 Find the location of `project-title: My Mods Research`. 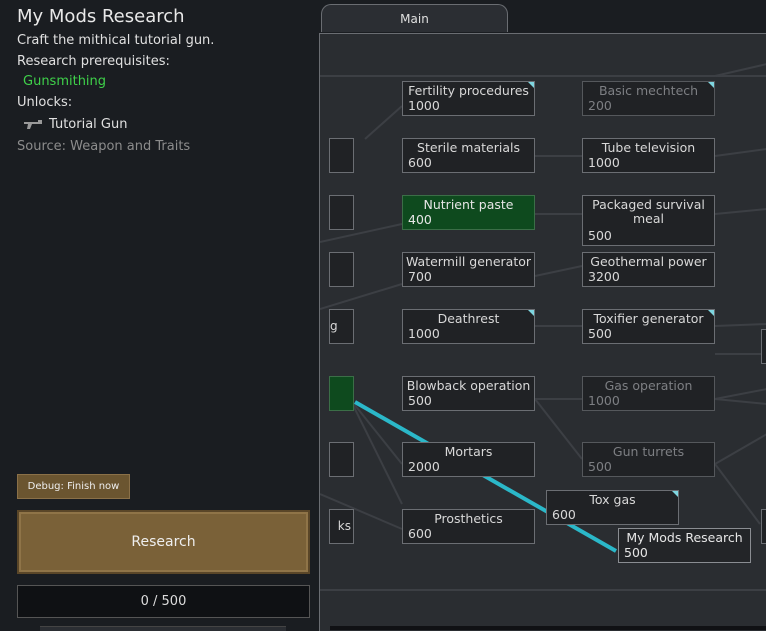

project-title: My Mods Research is located at coordinates (101, 16).